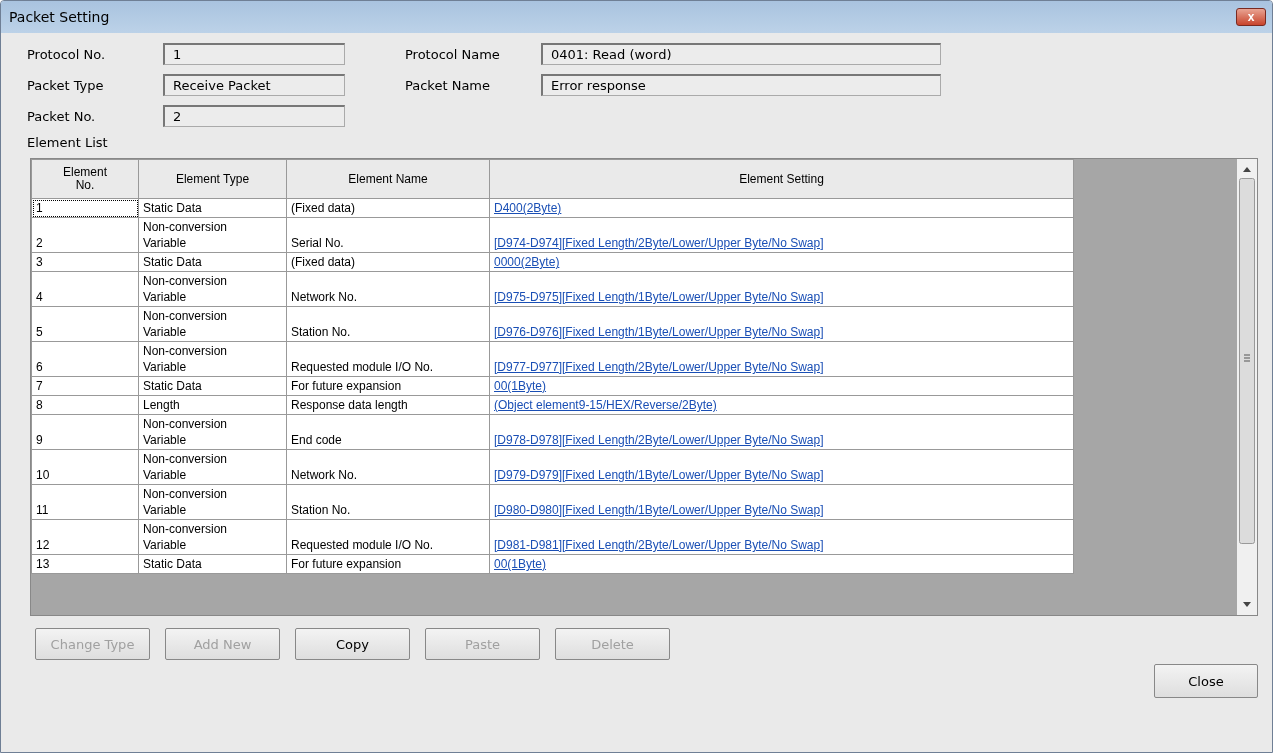 The width and height of the screenshot is (1273, 753). What do you see at coordinates (85, 289) in the screenshot?
I see `table-cell: 4` at bounding box center [85, 289].